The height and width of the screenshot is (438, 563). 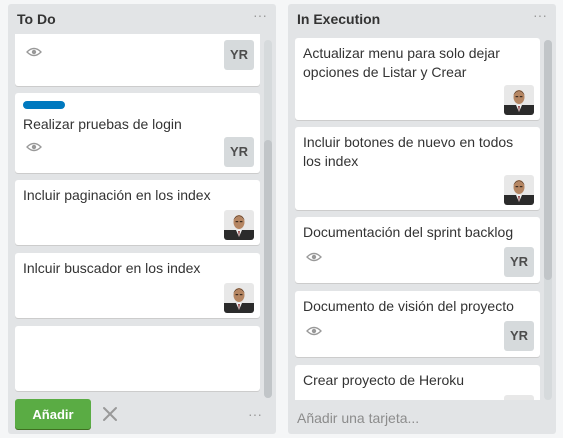 What do you see at coordinates (112, 268) in the screenshot?
I see `card-title: Inlcuir buscador en los index` at bounding box center [112, 268].